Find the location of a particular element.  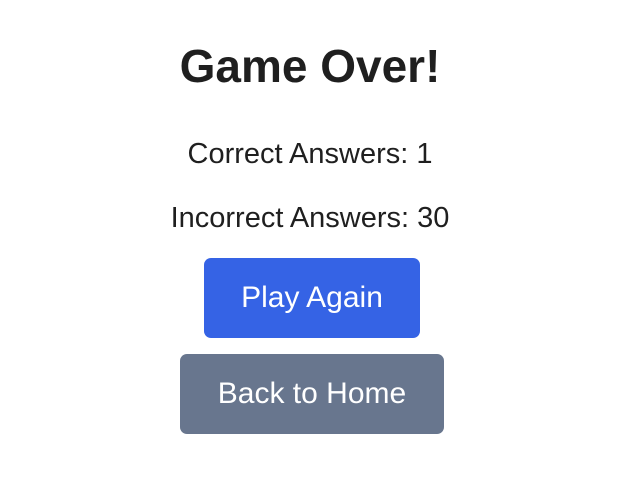

correct-answers-label: Correct Answers: is located at coordinates (298, 154).